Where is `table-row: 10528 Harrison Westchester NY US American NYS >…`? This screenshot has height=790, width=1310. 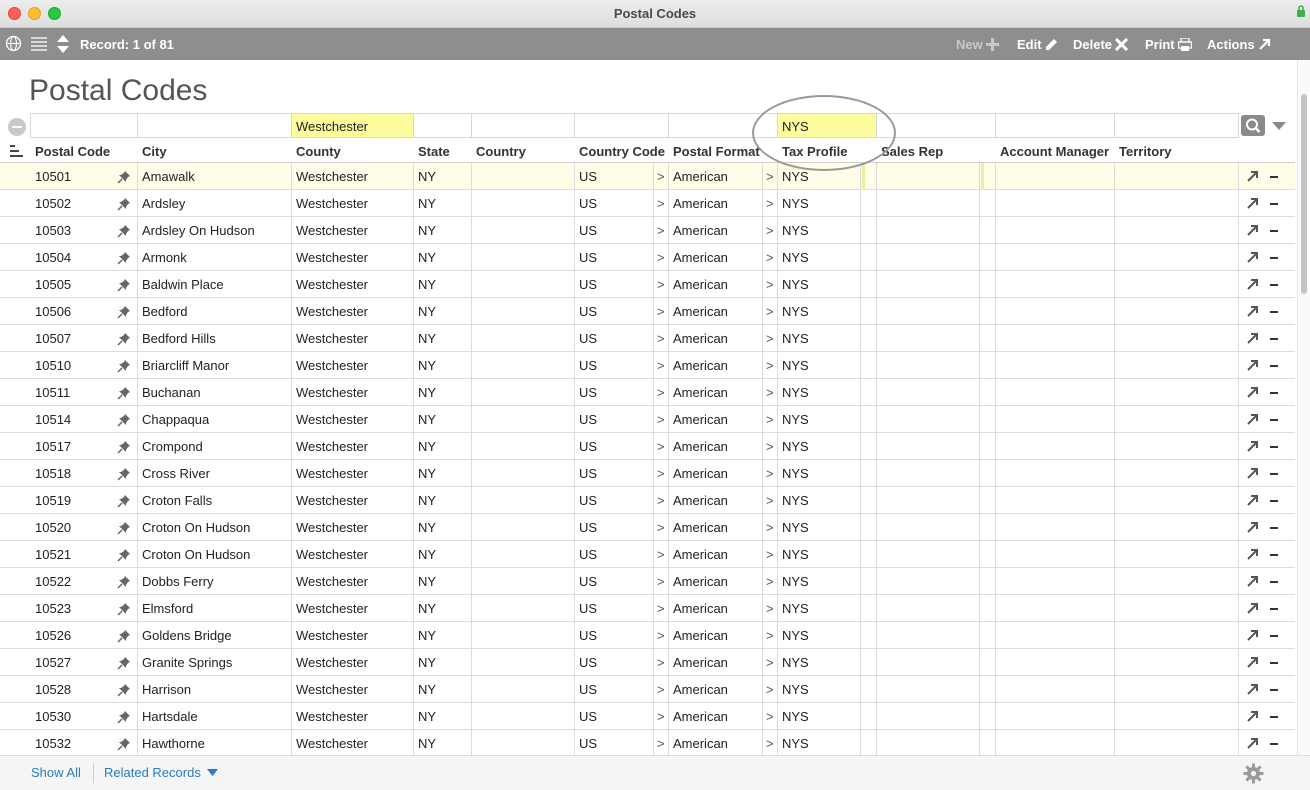
table-row: 10528 Harrison Westchester NY US American NYS >… is located at coordinates (647, 689).